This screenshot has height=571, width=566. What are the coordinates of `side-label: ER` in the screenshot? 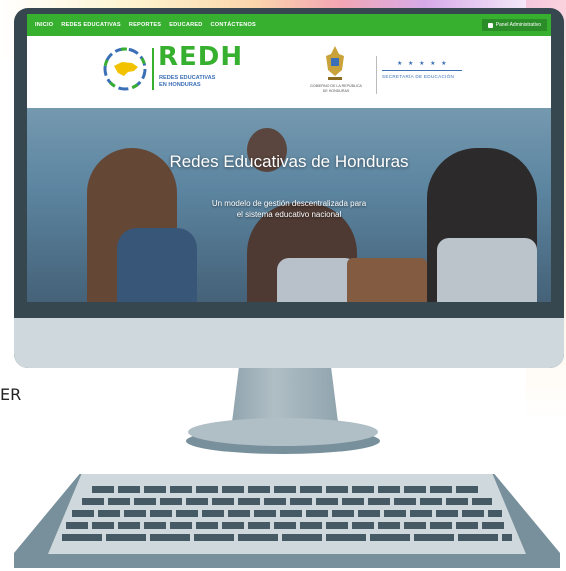 It's located at (11, 394).